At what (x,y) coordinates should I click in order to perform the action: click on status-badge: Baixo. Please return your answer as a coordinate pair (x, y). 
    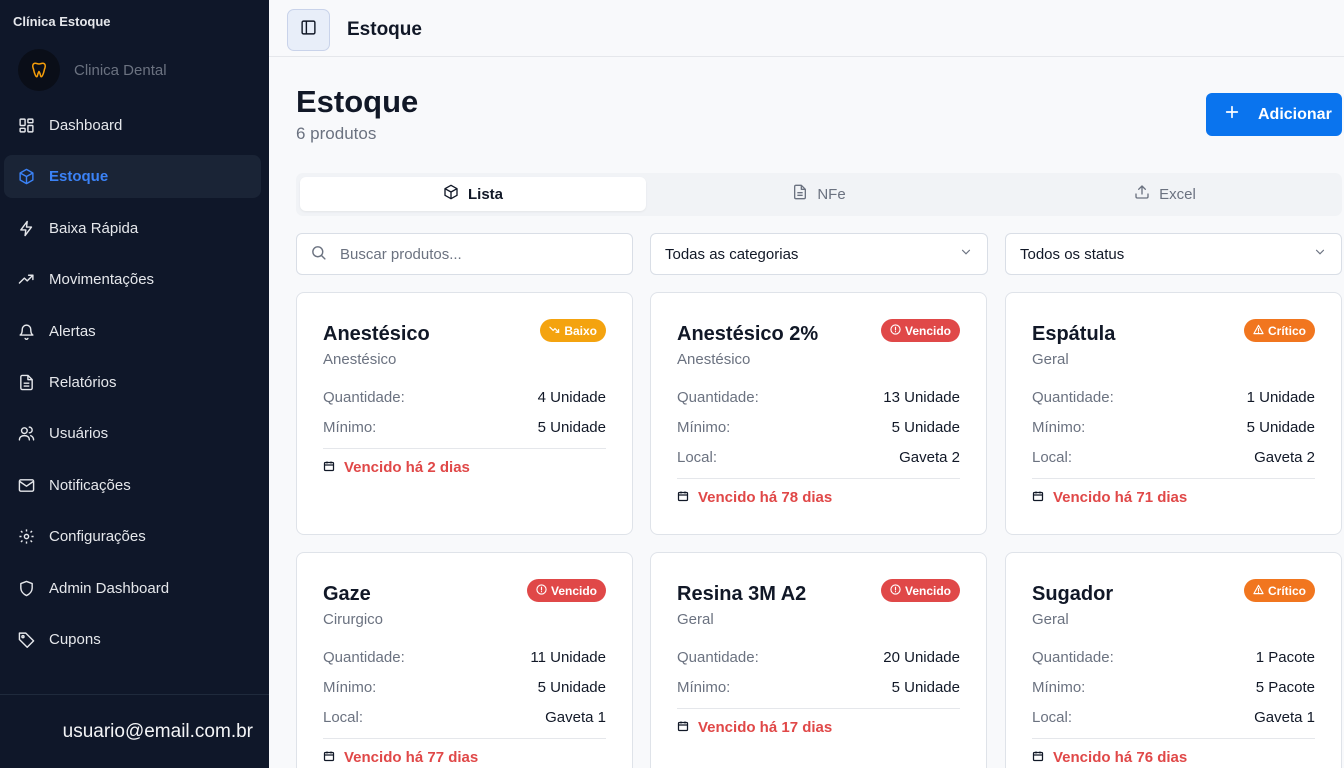
    Looking at the image, I should click on (573, 330).